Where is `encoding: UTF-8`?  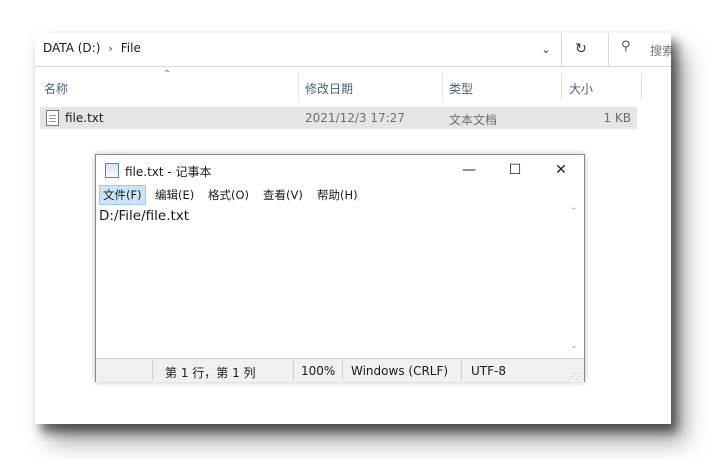
encoding: UTF-8 is located at coordinates (488, 371).